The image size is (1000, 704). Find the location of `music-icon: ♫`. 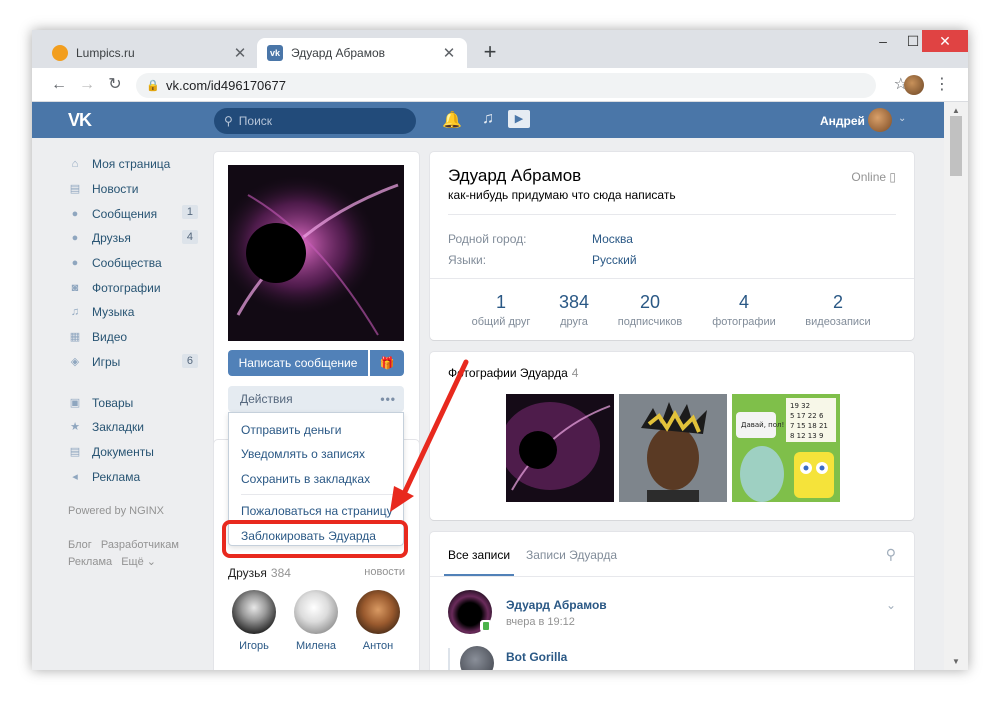

music-icon: ♫ is located at coordinates (75, 312).